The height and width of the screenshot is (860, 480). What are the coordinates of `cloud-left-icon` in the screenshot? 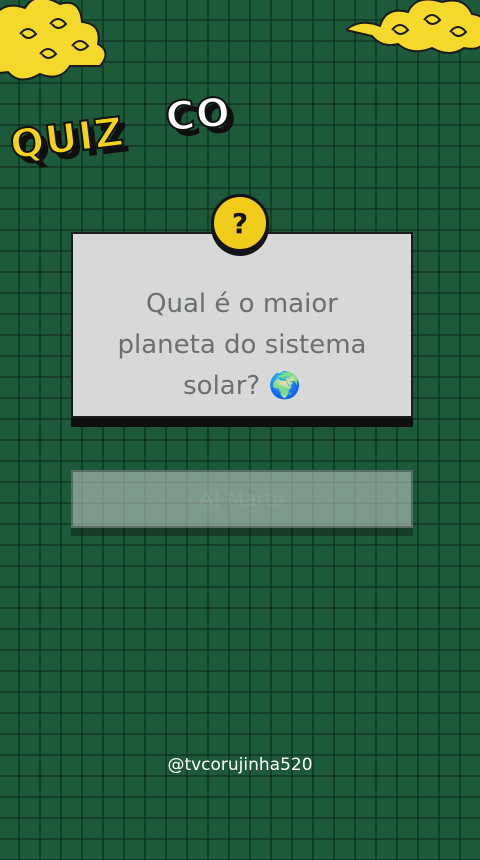 It's located at (53, 40).